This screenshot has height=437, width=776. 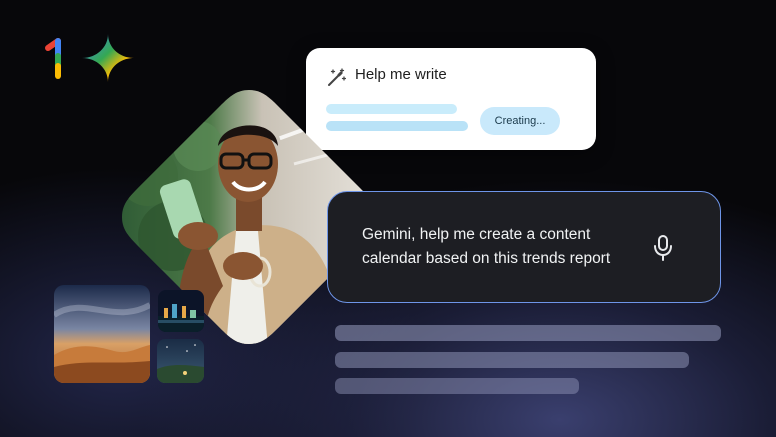 What do you see at coordinates (102, 334) in the screenshot?
I see `desert-milky-way-thumbnail` at bounding box center [102, 334].